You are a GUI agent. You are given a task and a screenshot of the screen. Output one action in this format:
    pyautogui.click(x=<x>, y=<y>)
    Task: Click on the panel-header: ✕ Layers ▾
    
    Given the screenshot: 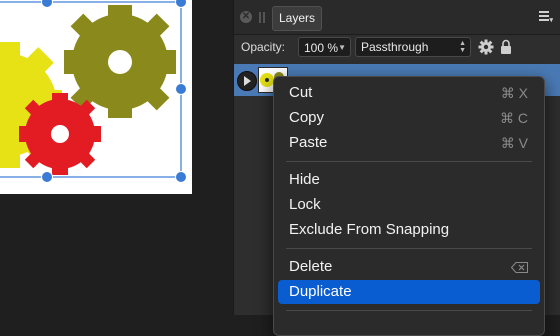 What is the action you would take?
    pyautogui.click(x=397, y=17)
    